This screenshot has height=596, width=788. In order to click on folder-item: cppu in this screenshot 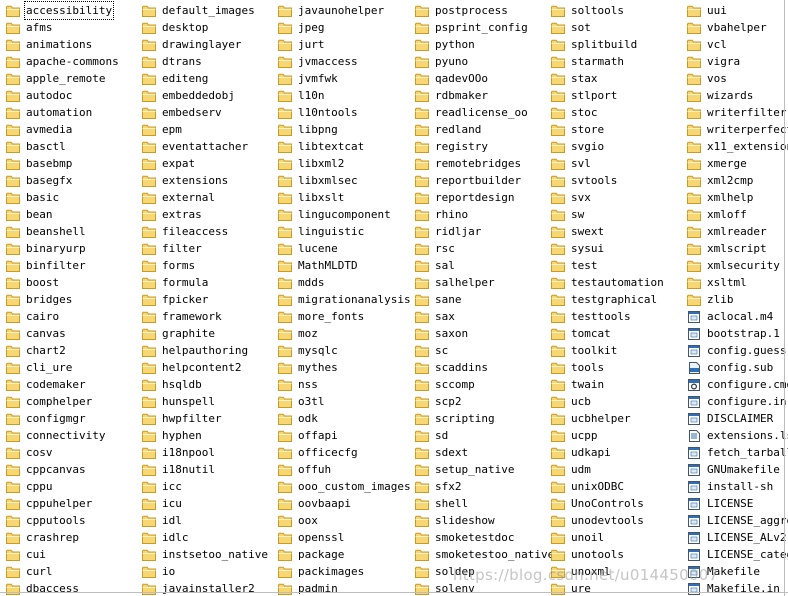, I will do `click(60, 486)`.